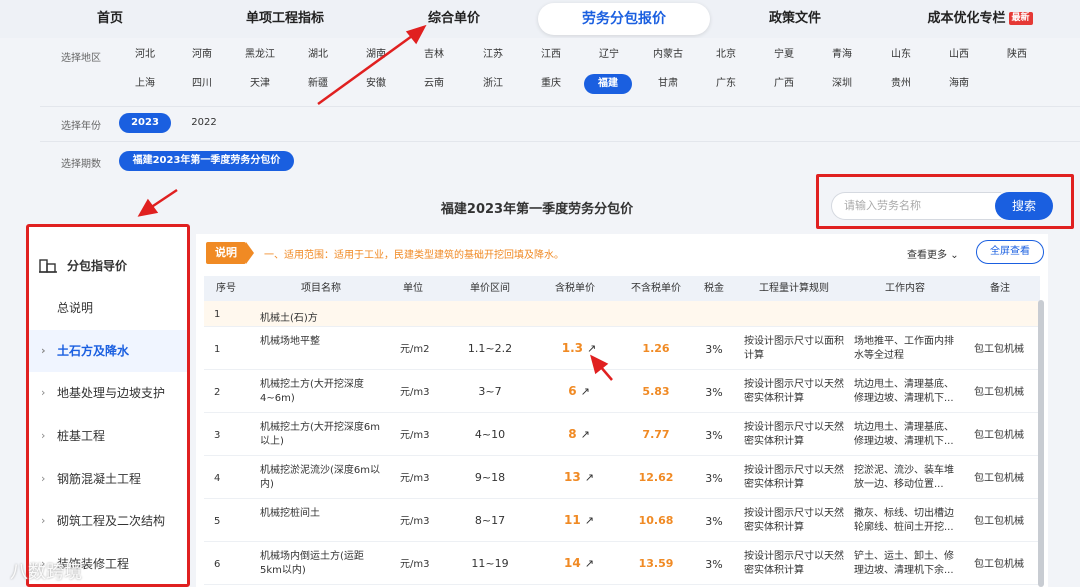 This screenshot has width=1080, height=587. I want to click on region-option: 重庆, so click(551, 84).